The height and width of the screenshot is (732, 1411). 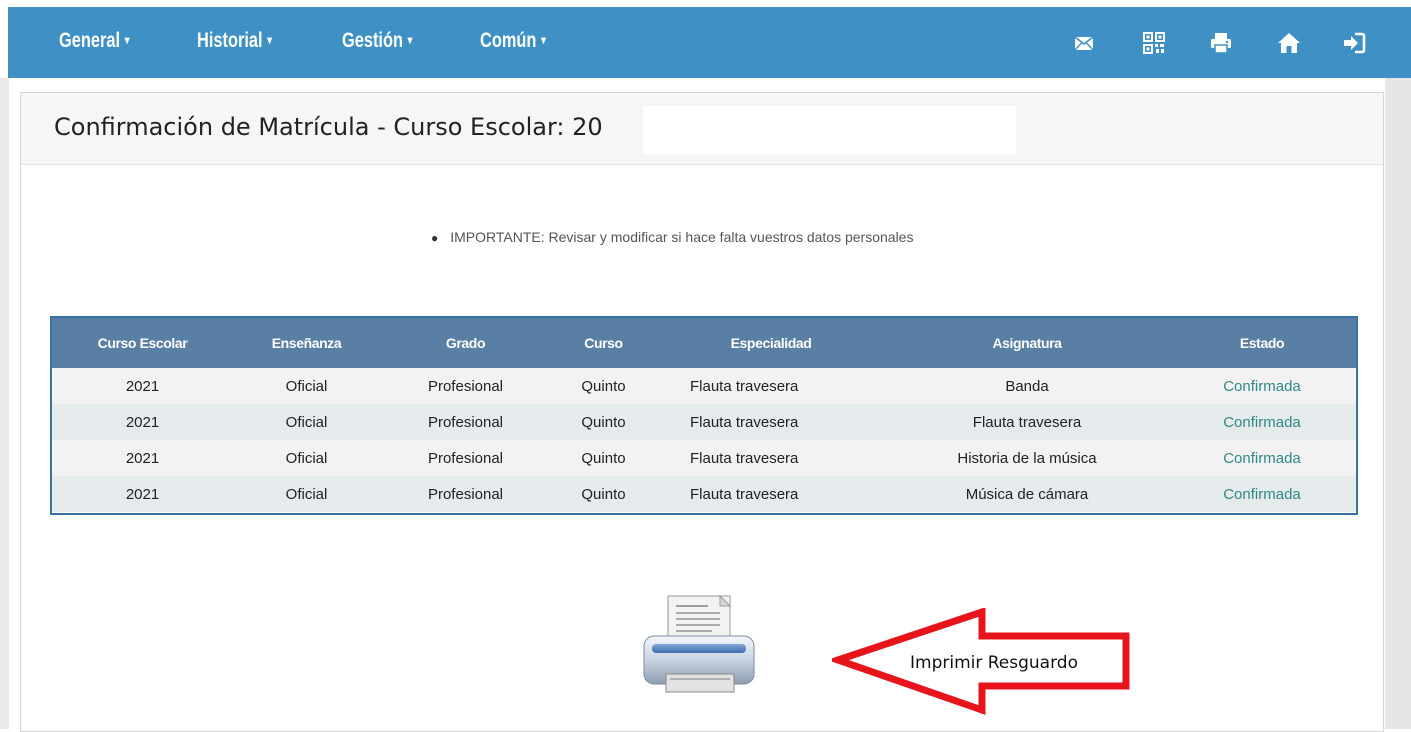 I want to click on column-header-curso-escolar: Curso Escolar, so click(x=142, y=343).